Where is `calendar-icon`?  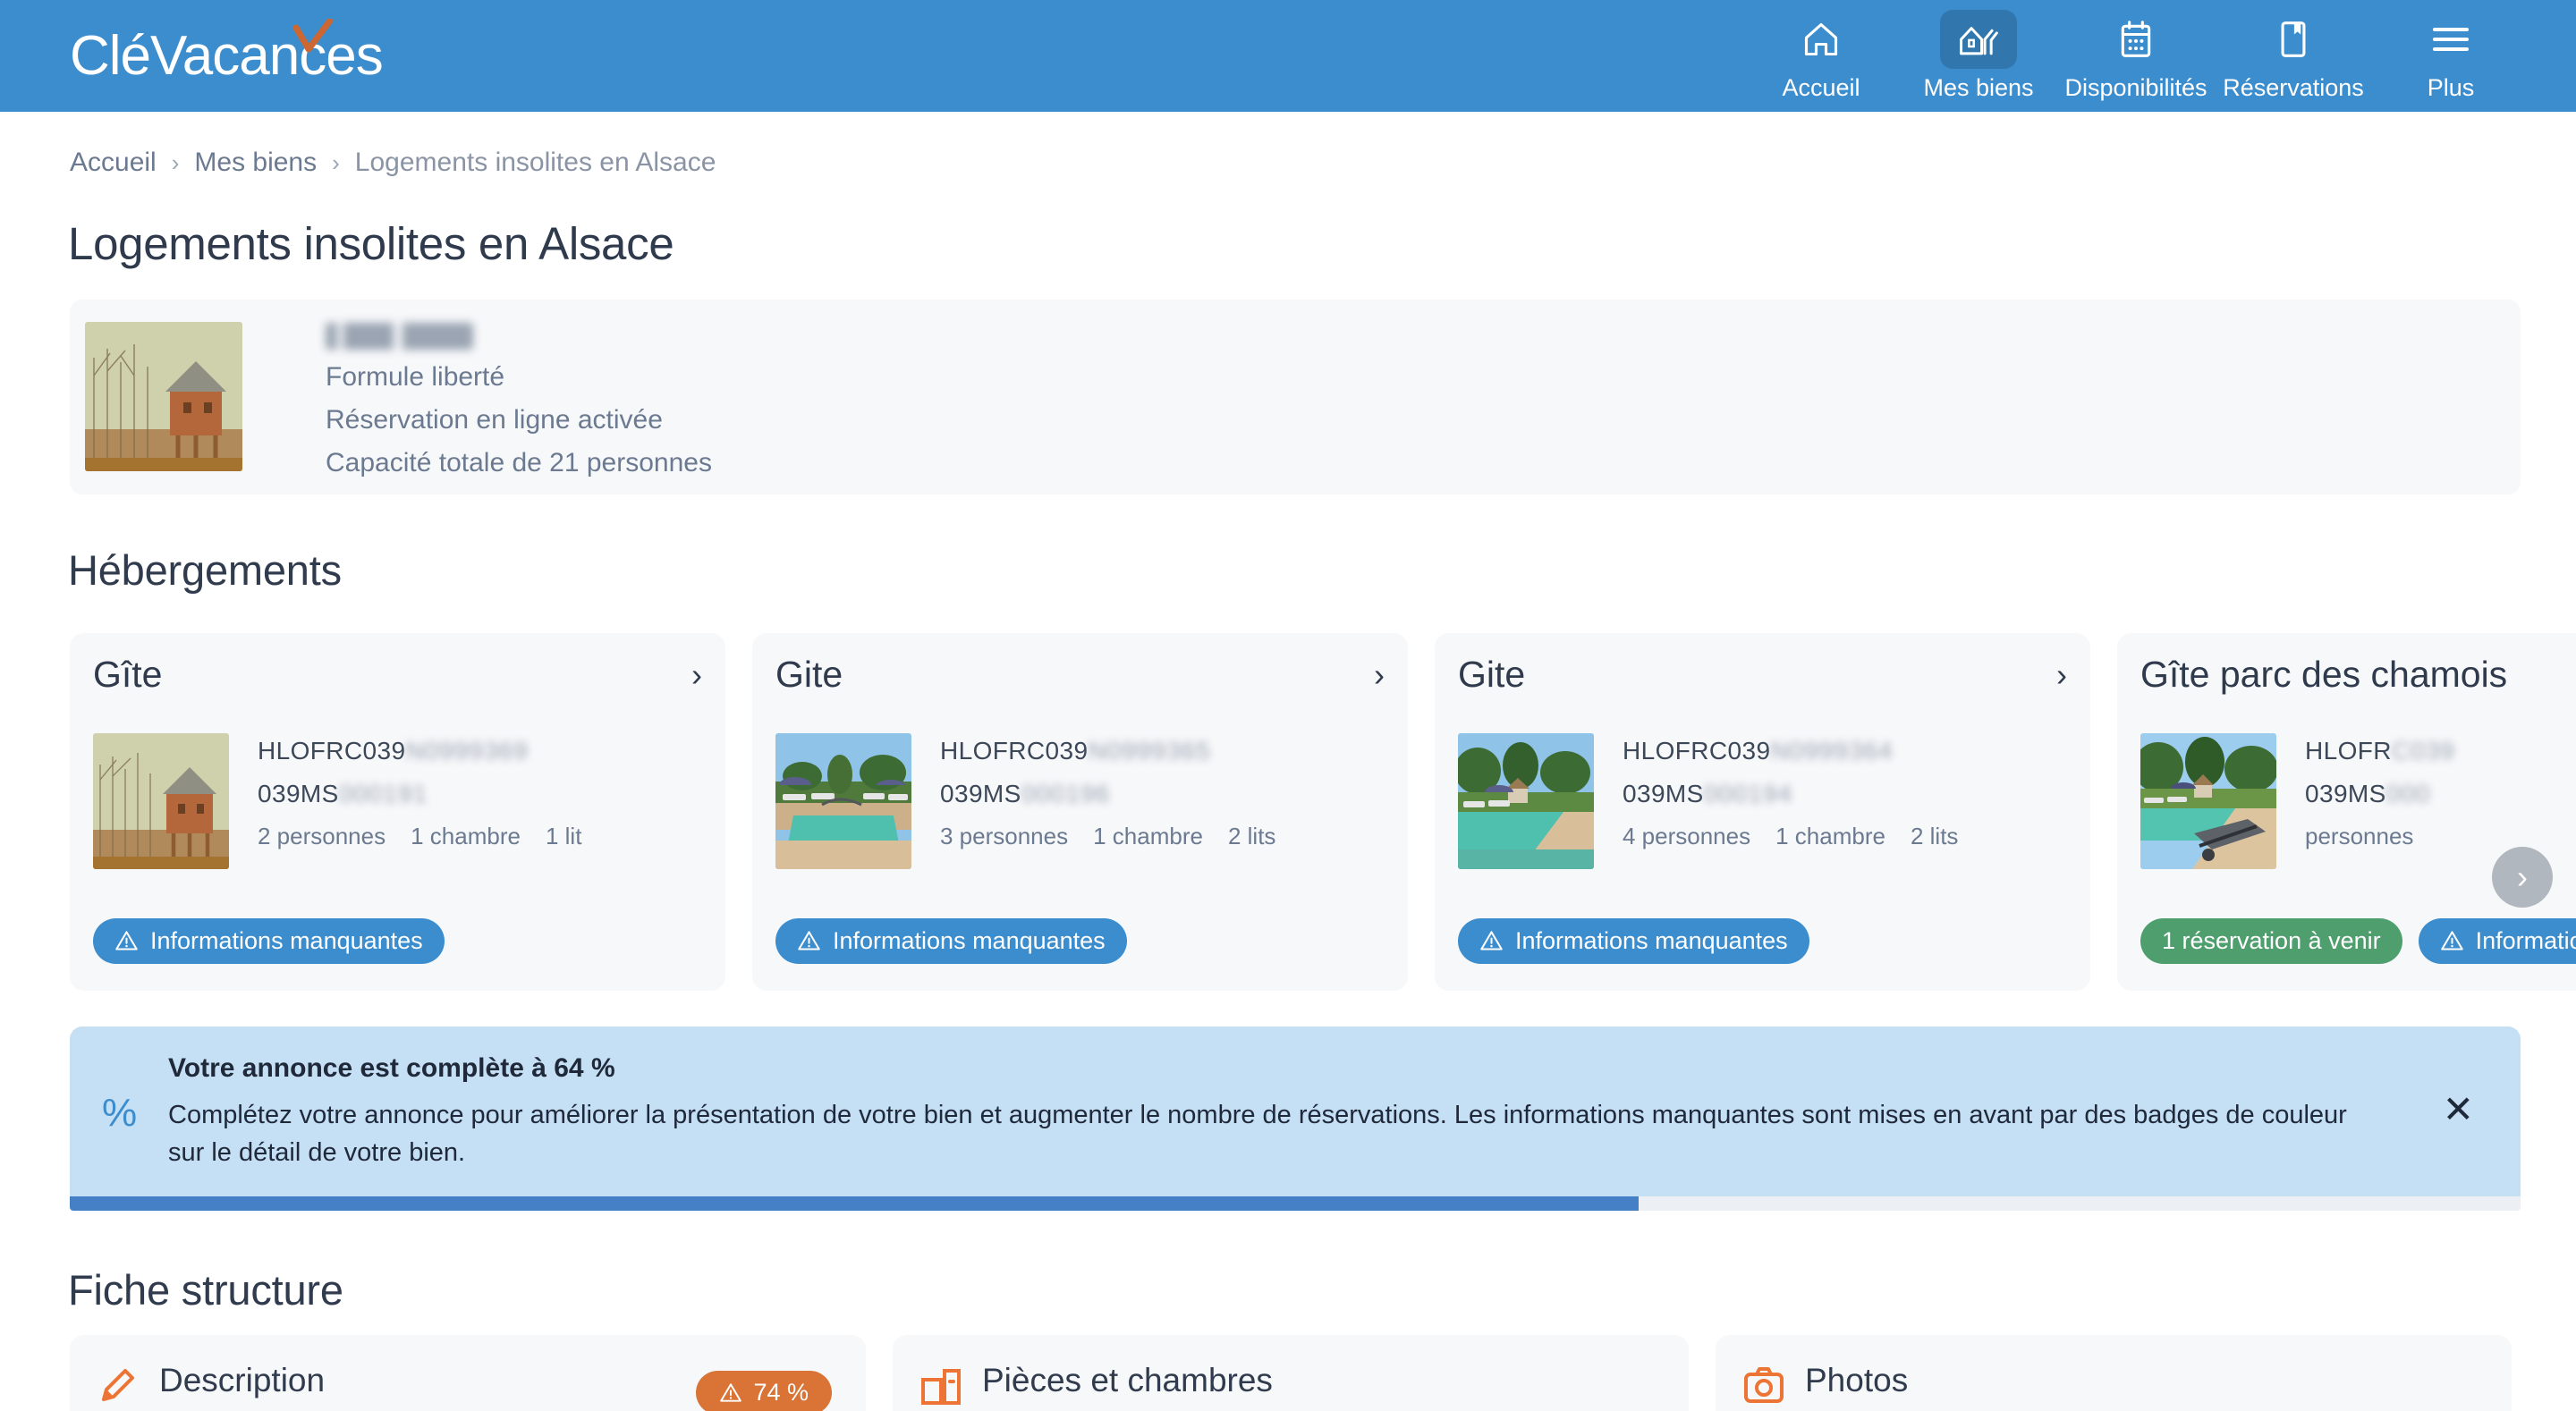 calendar-icon is located at coordinates (2136, 39).